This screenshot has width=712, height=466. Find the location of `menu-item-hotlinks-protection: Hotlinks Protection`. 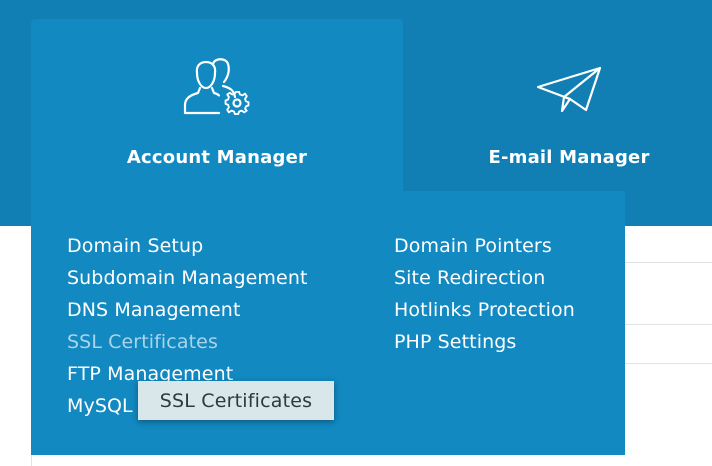

menu-item-hotlinks-protection: Hotlinks Protection is located at coordinates (484, 310).